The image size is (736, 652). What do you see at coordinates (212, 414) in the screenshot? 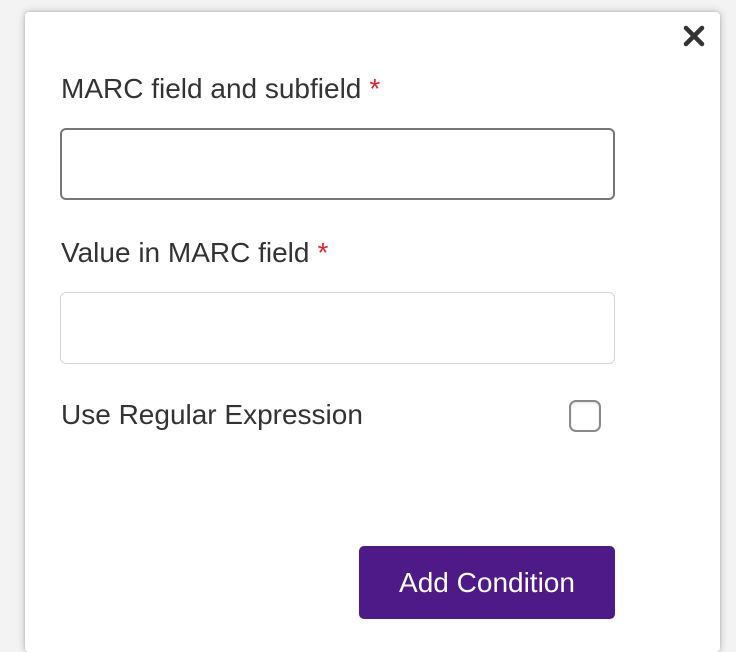
I see `regex-label: Use Regular Expression` at bounding box center [212, 414].